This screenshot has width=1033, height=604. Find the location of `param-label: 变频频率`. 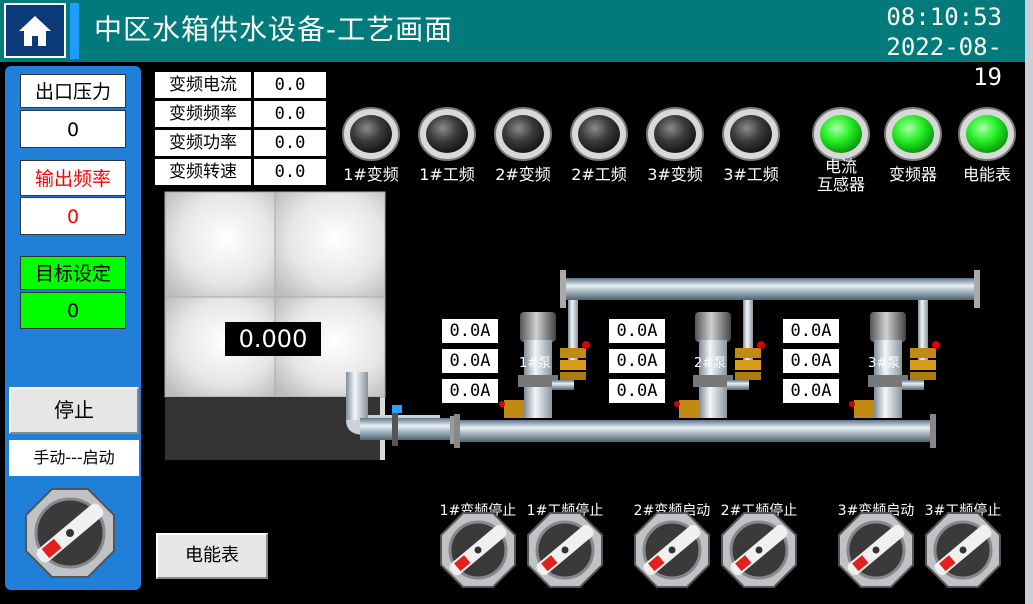

param-label: 变频频率 is located at coordinates (203, 114).